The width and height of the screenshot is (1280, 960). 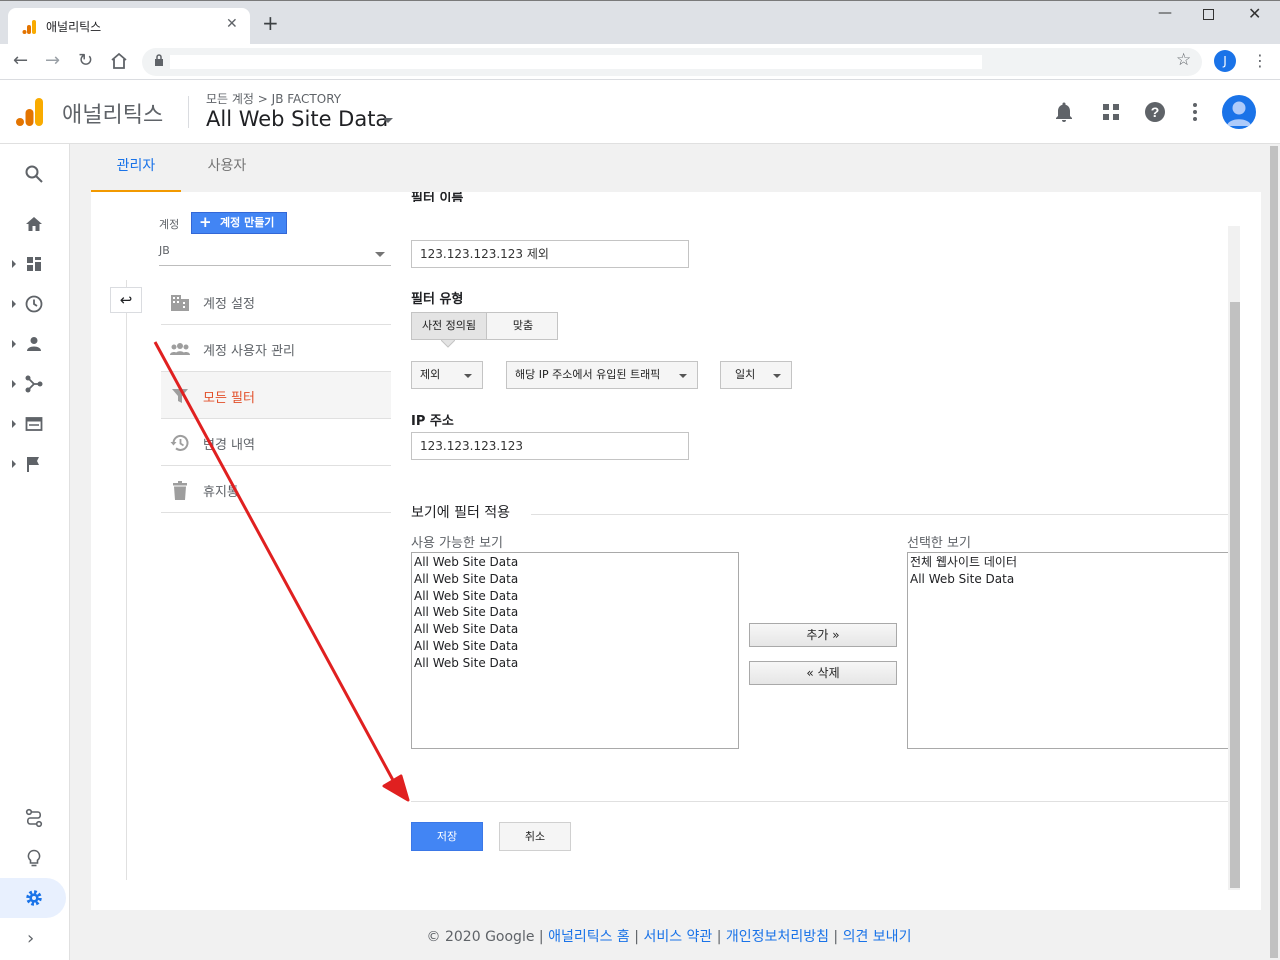 What do you see at coordinates (1069, 650) in the screenshot?
I see `selected-views-list: 전체 웹사이트 데이터 All Web Site Data` at bounding box center [1069, 650].